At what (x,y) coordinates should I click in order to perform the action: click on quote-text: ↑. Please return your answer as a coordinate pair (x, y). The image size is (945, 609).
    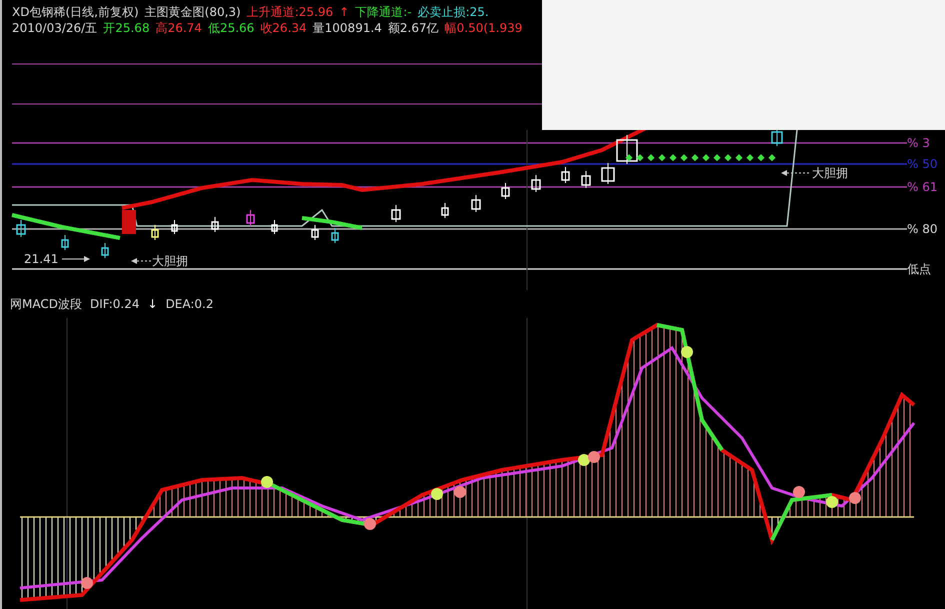
    Looking at the image, I should click on (344, 12).